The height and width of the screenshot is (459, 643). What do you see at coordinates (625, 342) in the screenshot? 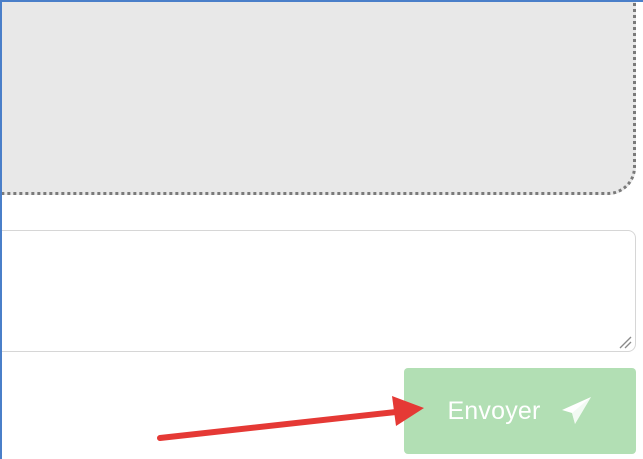
I see `resize-handle-icon` at bounding box center [625, 342].